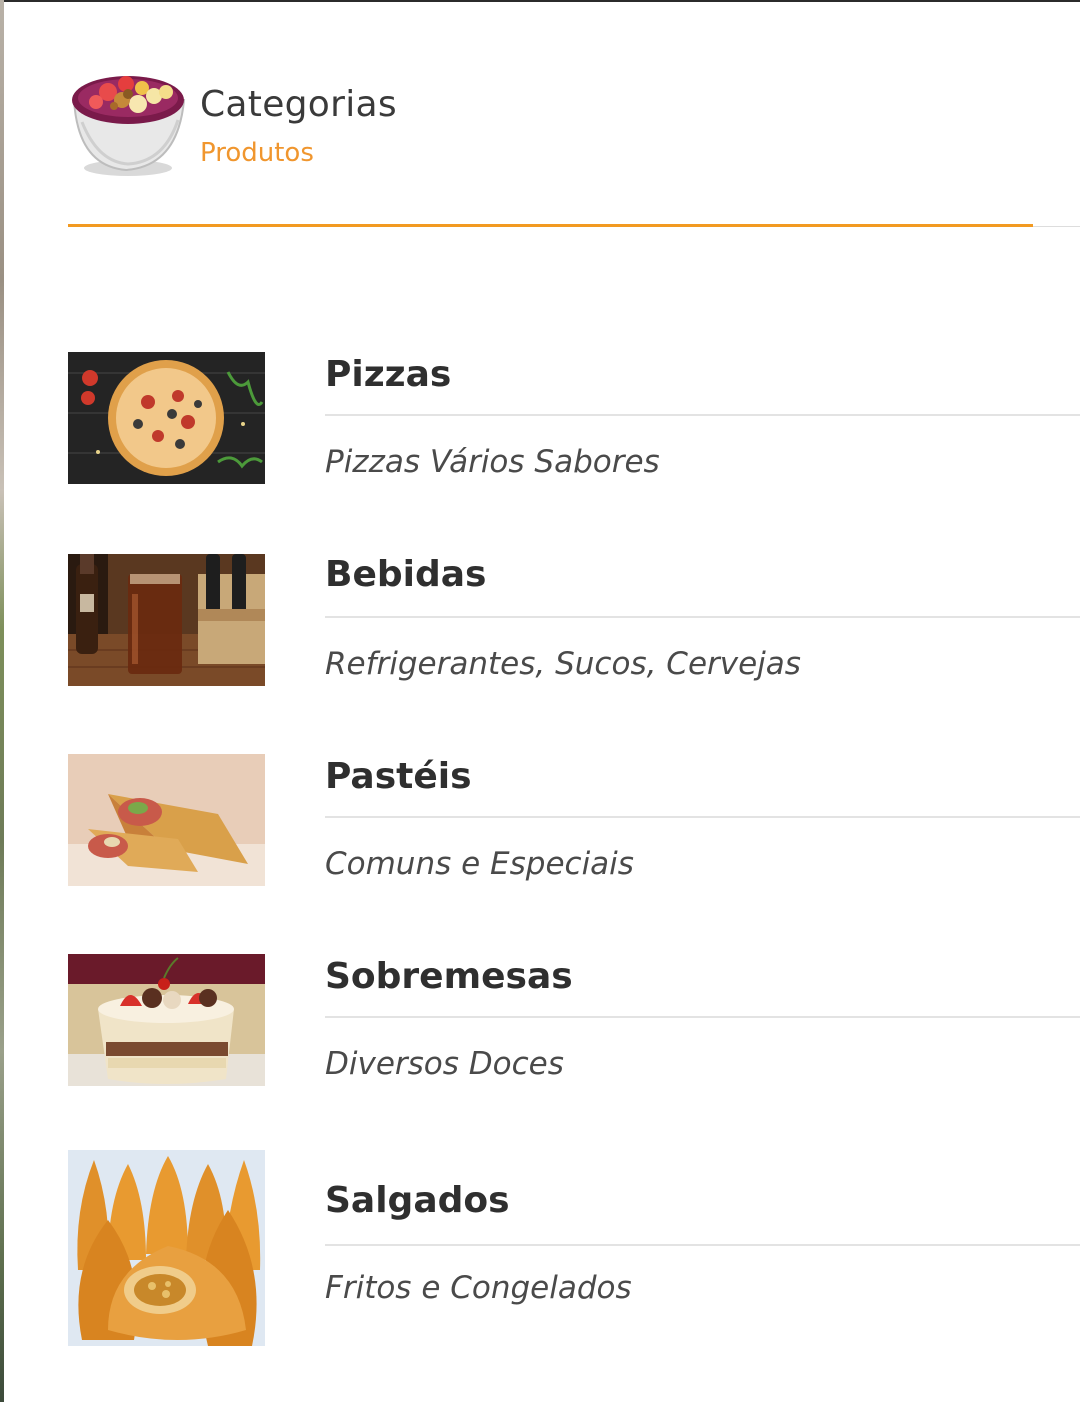 This screenshot has width=1080, height=1402. I want to click on pizza-photo, so click(166, 418).